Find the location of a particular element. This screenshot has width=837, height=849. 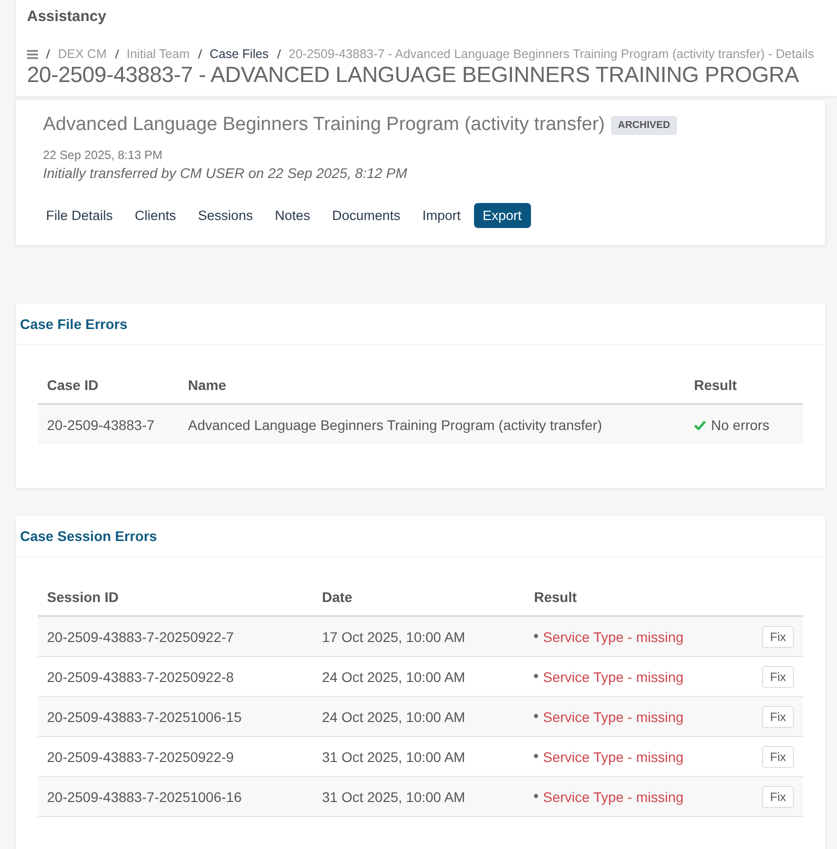

tab: File Details is located at coordinates (79, 215).